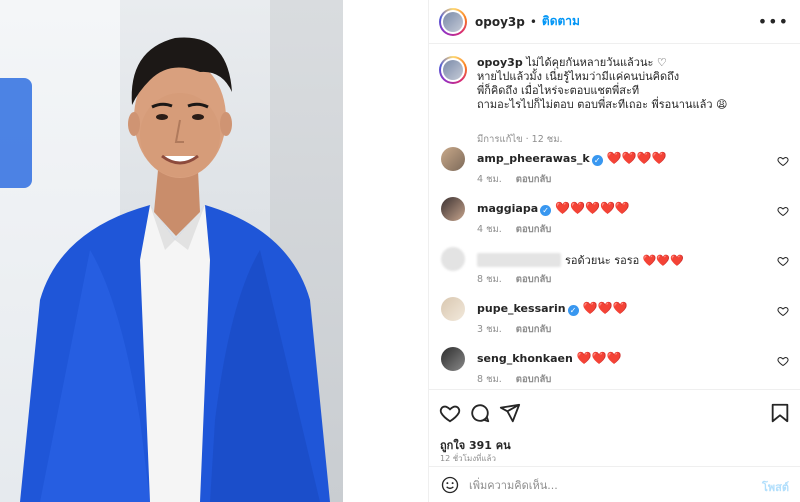  Describe the element at coordinates (453, 21) in the screenshot. I see `author-avatar` at that location.